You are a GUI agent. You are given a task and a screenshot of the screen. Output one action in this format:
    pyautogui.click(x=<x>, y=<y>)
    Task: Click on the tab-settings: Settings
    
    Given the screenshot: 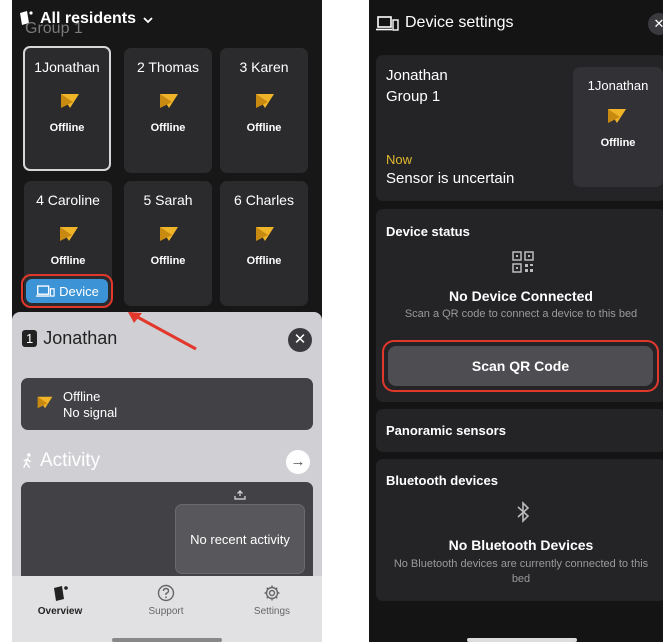 What is the action you would take?
    pyautogui.click(x=272, y=600)
    